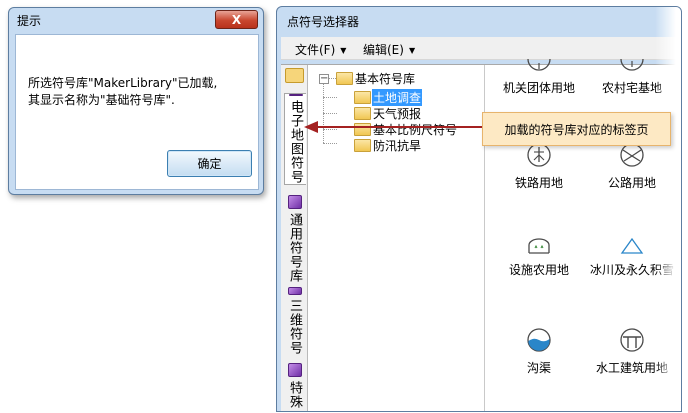  Describe the element at coordinates (393, 127) in the screenshot. I see `callout-arrow` at that location.